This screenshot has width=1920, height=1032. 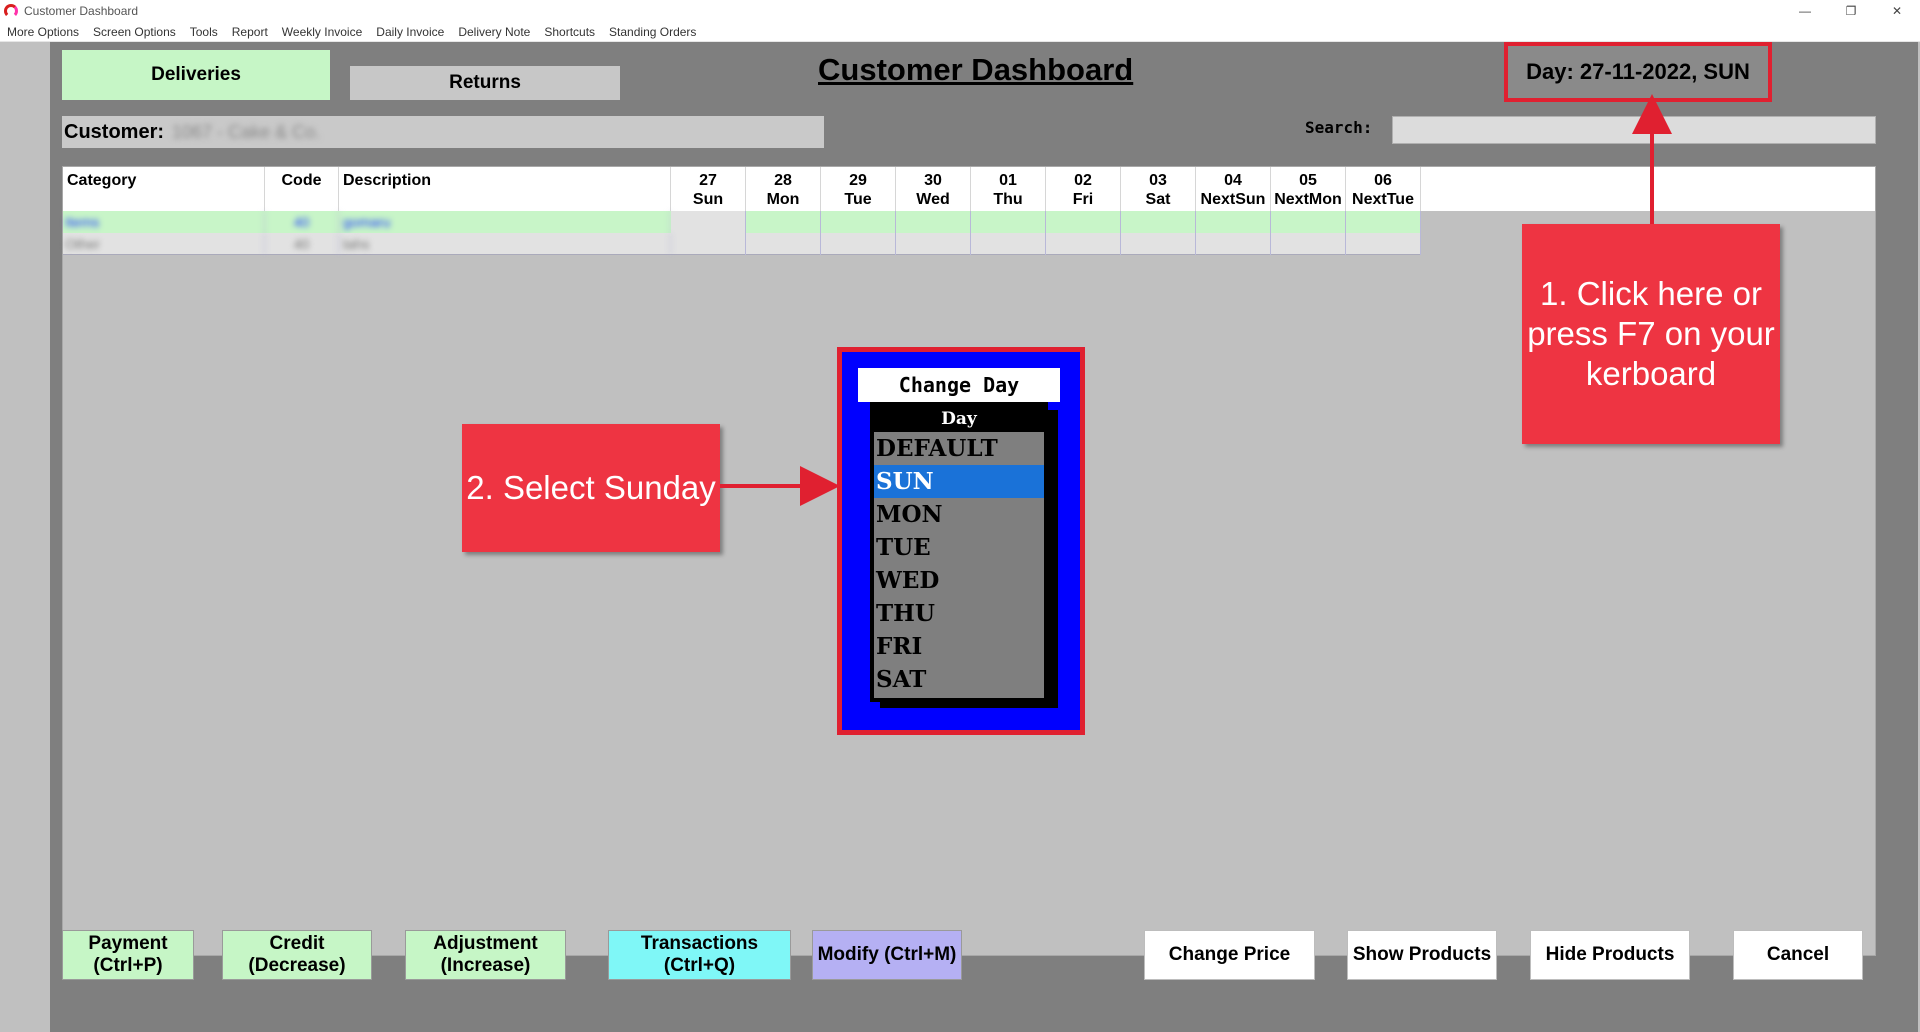 I want to click on menu-delivery-note: Delivery Note, so click(x=494, y=32).